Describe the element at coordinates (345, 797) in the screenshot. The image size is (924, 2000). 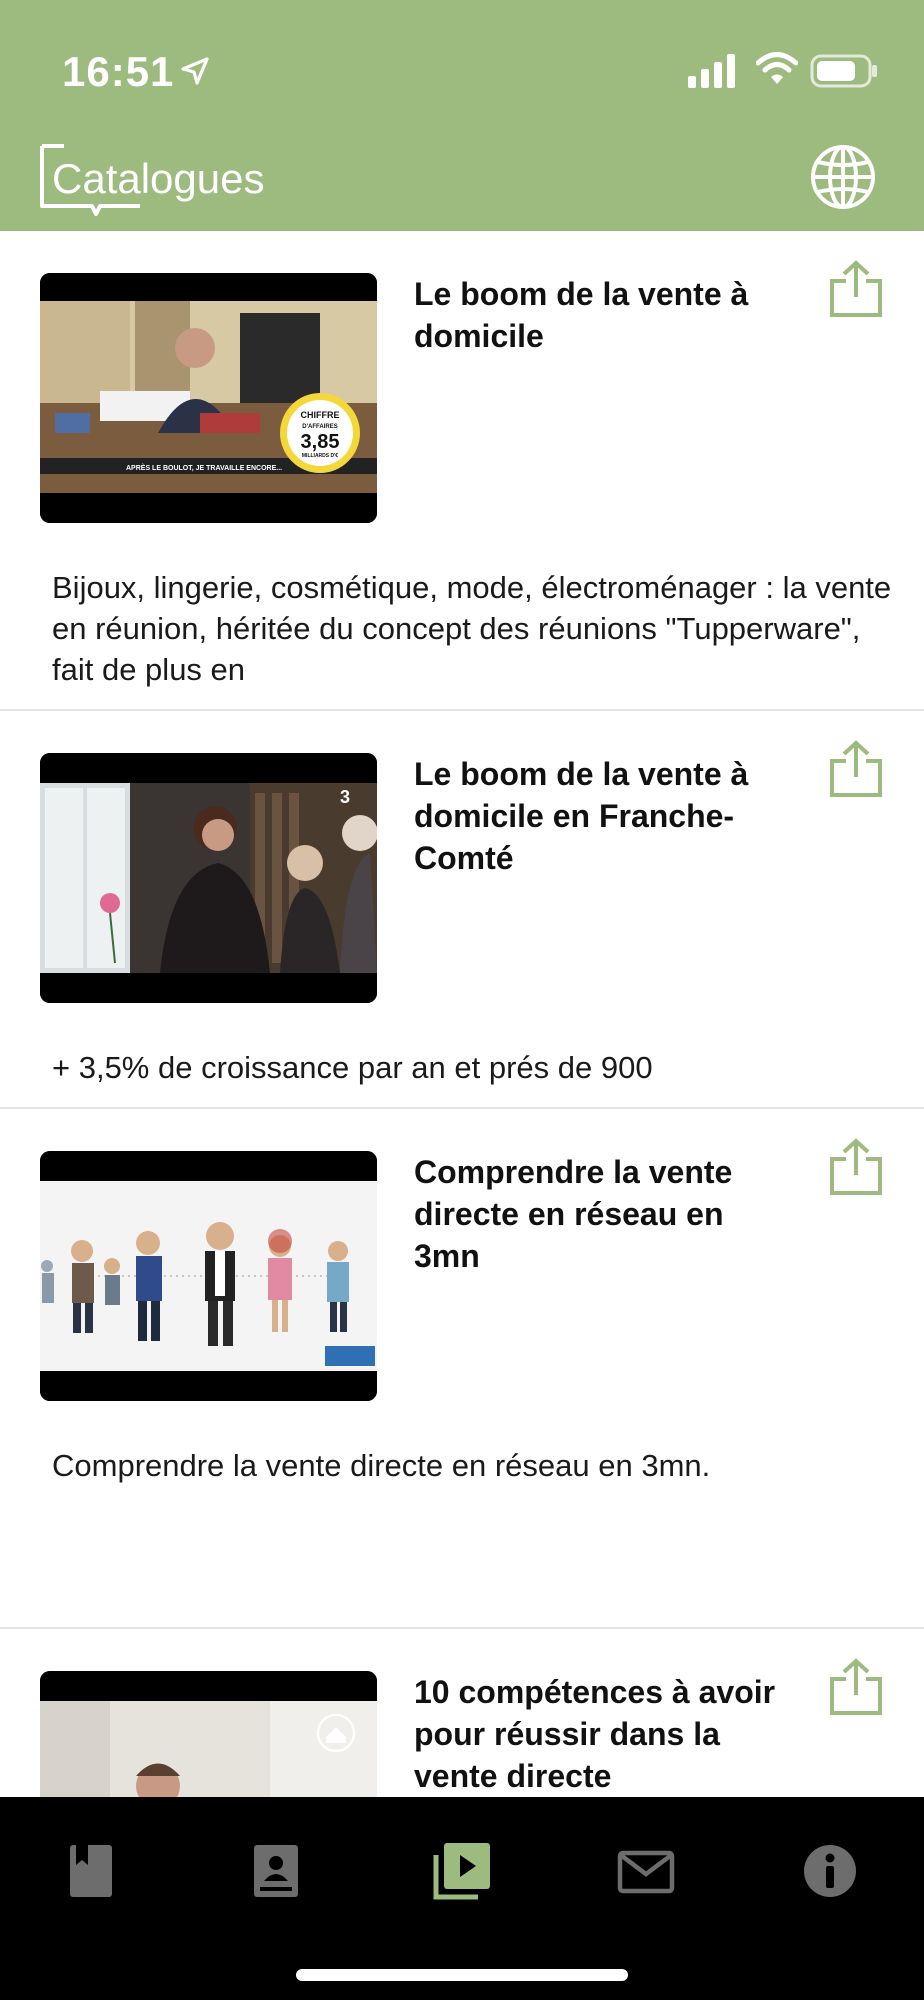
I see `channel-logo: 3` at that location.